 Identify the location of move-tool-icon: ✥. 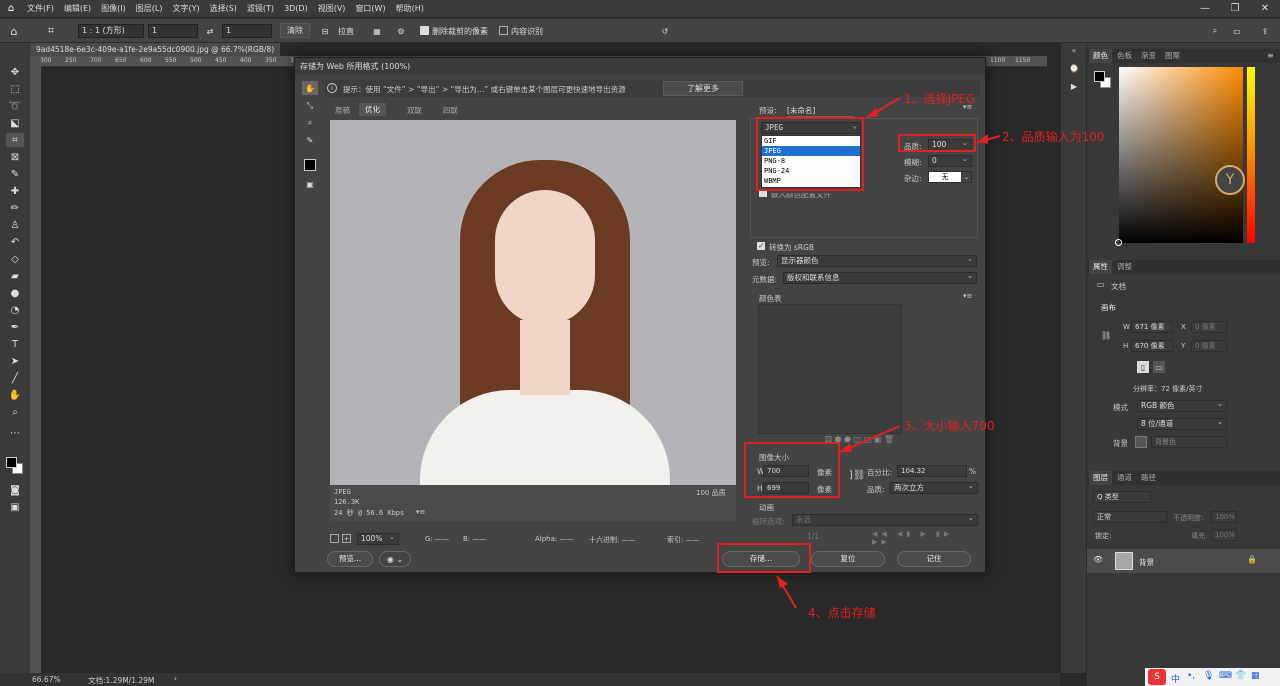
(15, 72).